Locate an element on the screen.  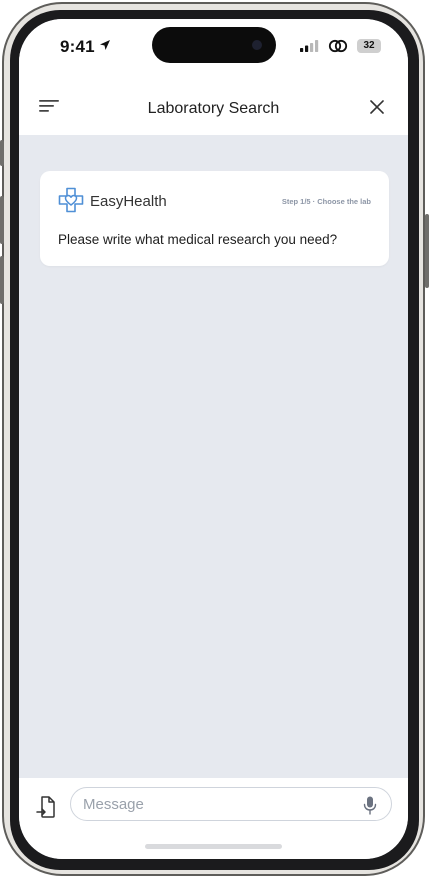
dynamic-island is located at coordinates (214, 45).